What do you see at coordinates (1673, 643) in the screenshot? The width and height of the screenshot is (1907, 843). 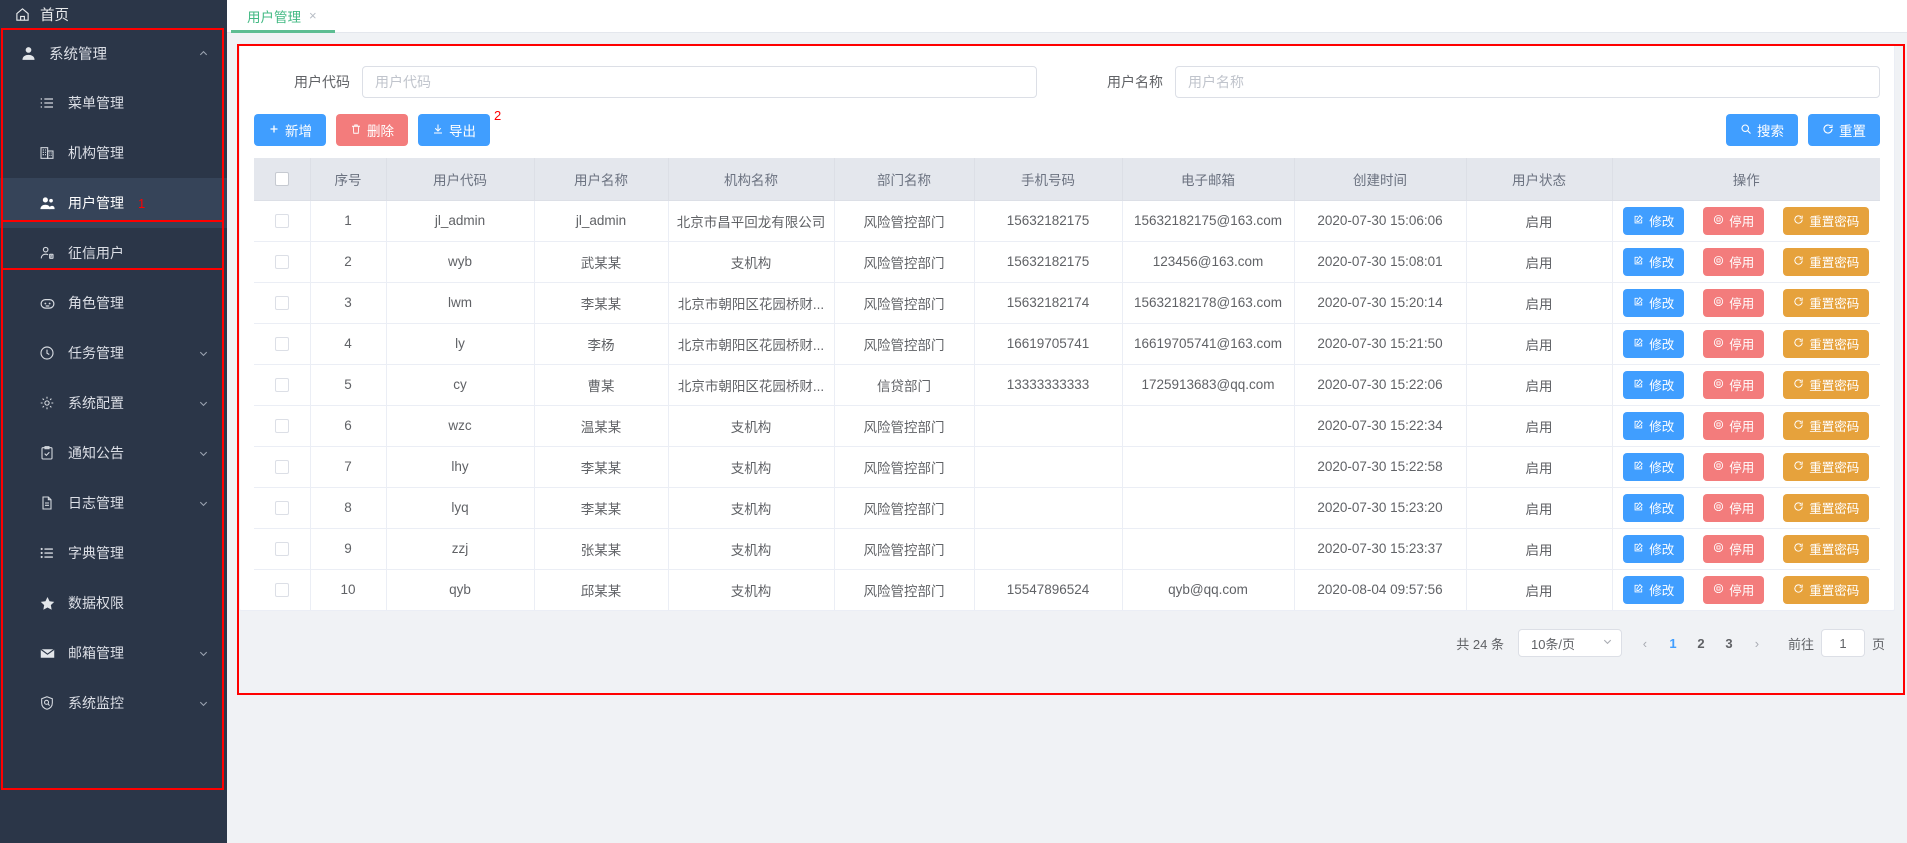 I see `page-button-1: 1` at bounding box center [1673, 643].